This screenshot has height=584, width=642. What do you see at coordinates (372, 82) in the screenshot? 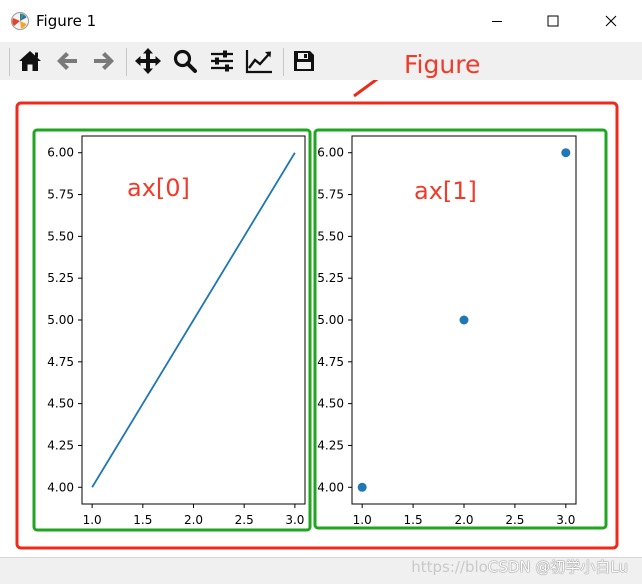
I see `figure-arrow` at bounding box center [372, 82].